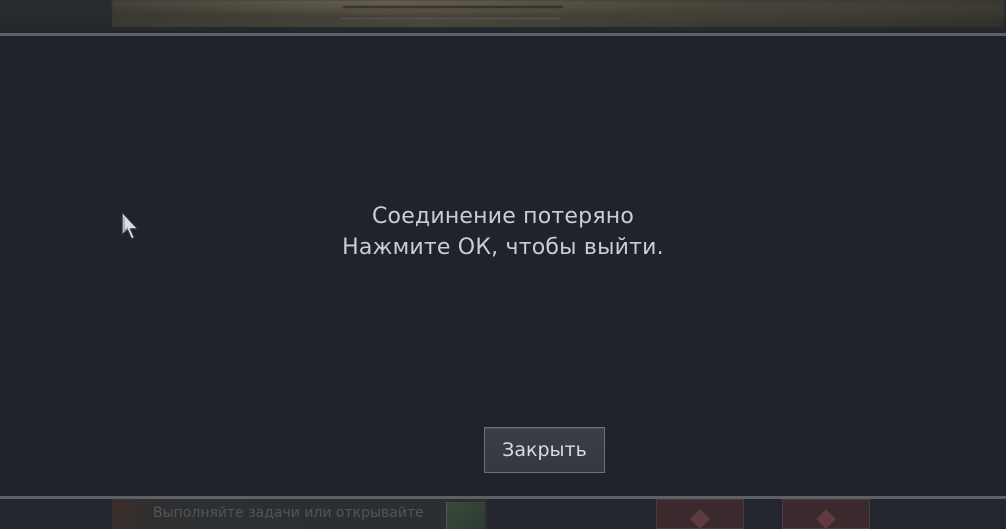 The image size is (1006, 529). Describe the element at coordinates (558, 13) in the screenshot. I see `background-scene-image` at that location.